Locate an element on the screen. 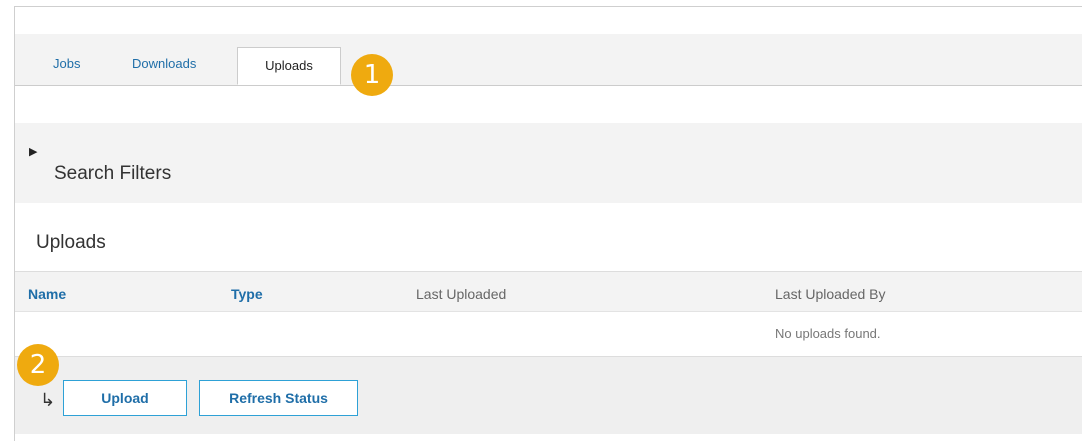 Image resolution: width=1082 pixels, height=441 pixels. tab-jobs: Jobs is located at coordinates (66, 63).